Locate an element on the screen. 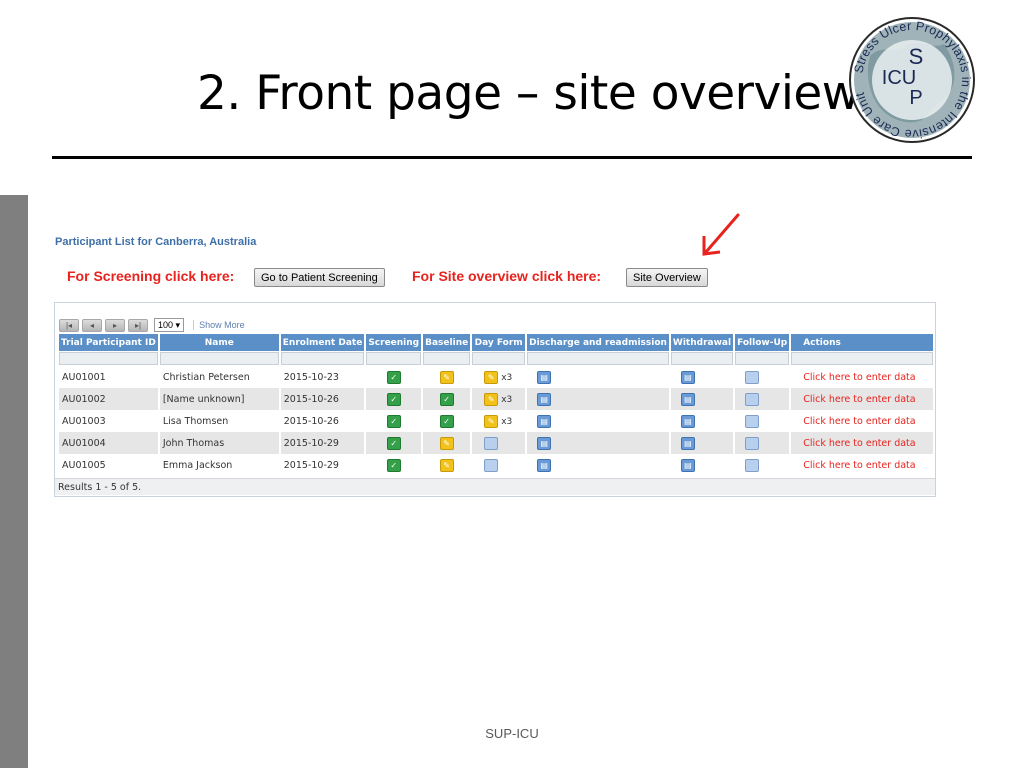 This screenshot has height=768, width=1024. page-size-select: 100 ▾ is located at coordinates (169, 325).